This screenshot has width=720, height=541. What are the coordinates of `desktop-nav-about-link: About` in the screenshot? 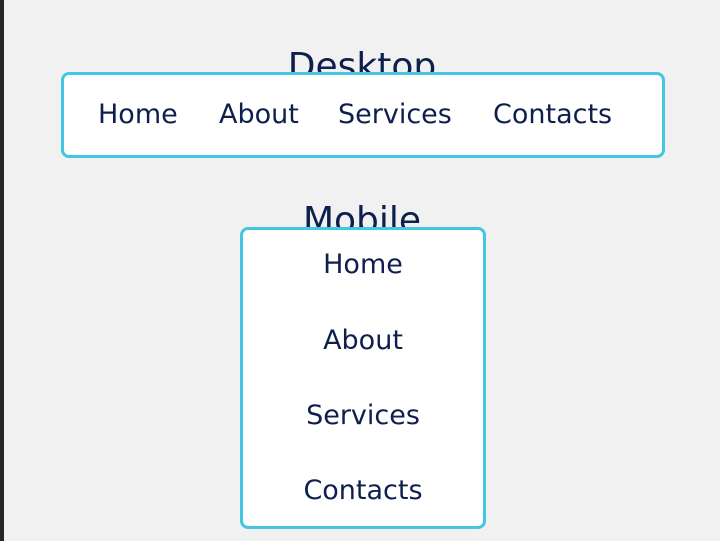 It's located at (259, 115).